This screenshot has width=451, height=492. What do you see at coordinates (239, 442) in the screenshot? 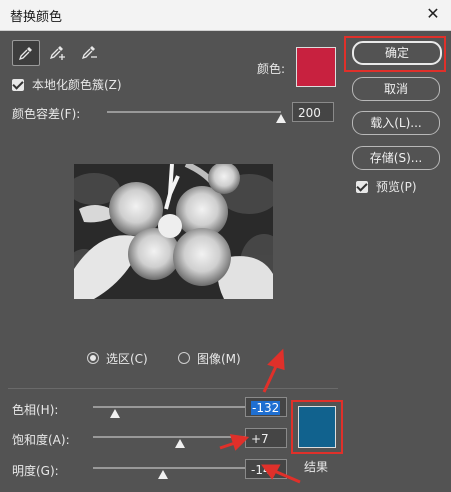
I see `saturation-arrowhead` at bounding box center [239, 442].